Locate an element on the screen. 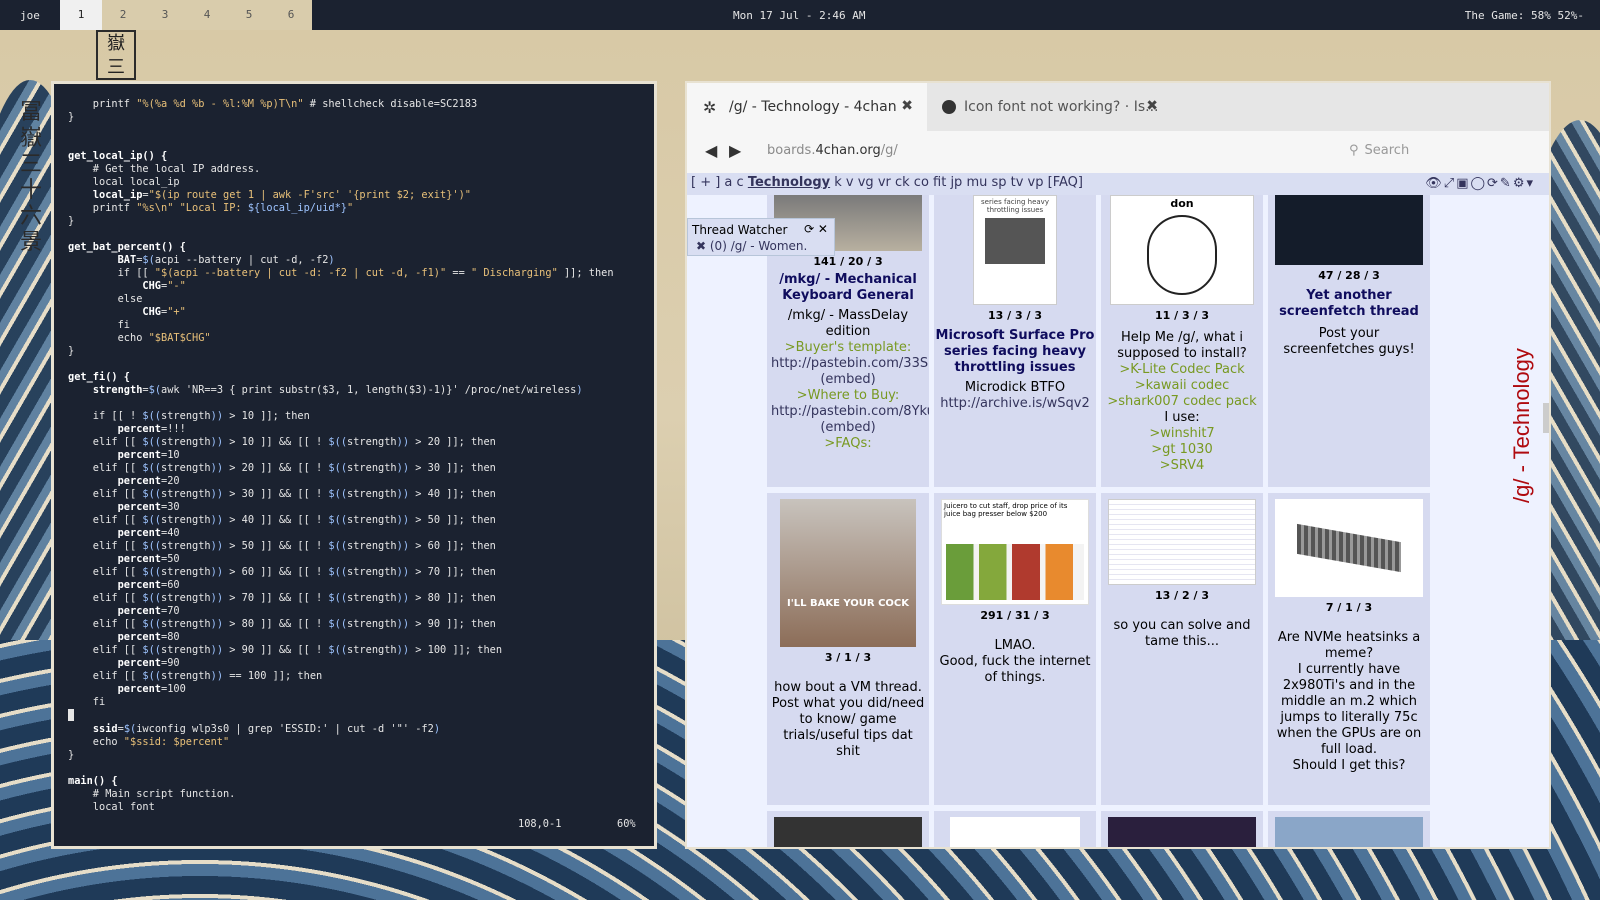 The height and width of the screenshot is (900, 1600). link: http://pastebin.com/8Yku80VL (embed) is located at coordinates (850, 420).